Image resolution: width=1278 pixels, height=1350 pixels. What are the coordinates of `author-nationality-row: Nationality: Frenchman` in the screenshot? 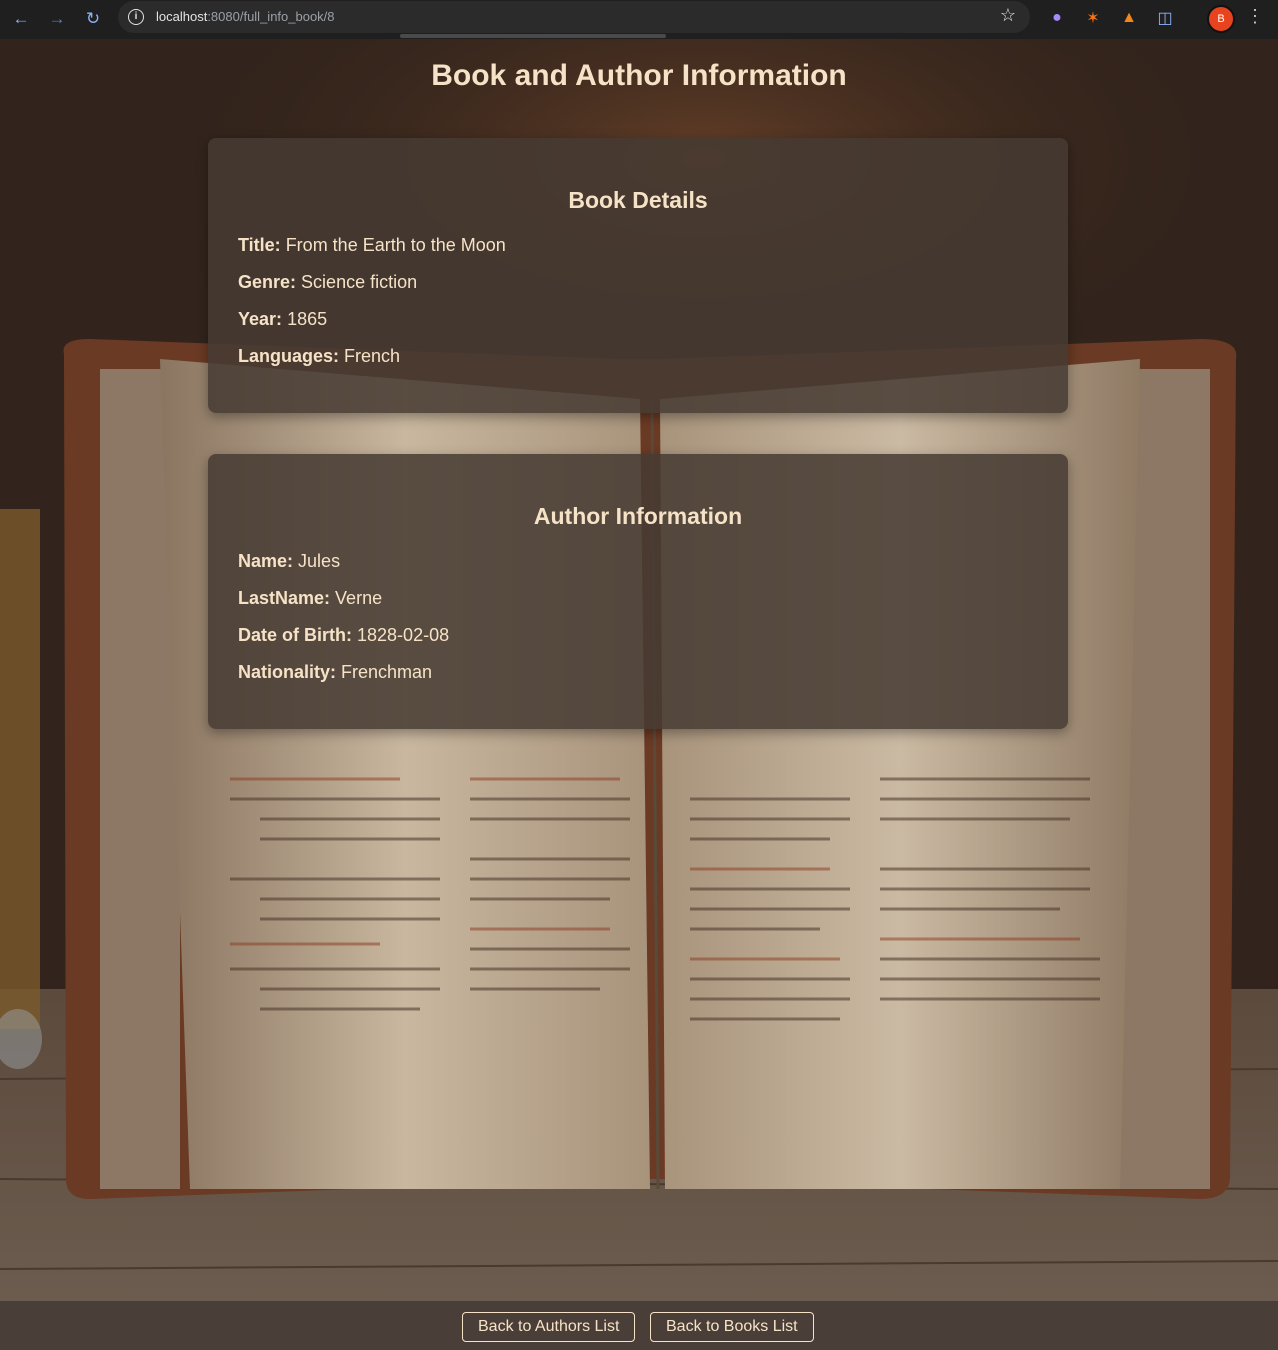 It's located at (335, 672).